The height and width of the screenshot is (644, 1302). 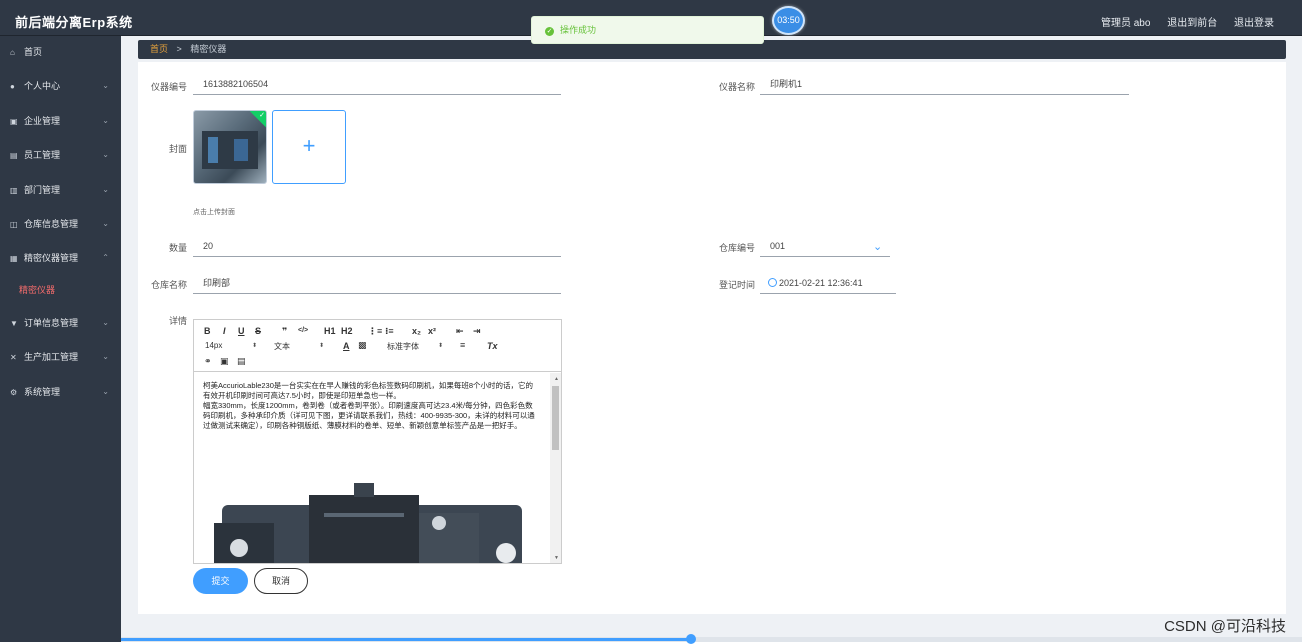 What do you see at coordinates (14, 392) in the screenshot?
I see `settings-icon: ⚙` at bounding box center [14, 392].